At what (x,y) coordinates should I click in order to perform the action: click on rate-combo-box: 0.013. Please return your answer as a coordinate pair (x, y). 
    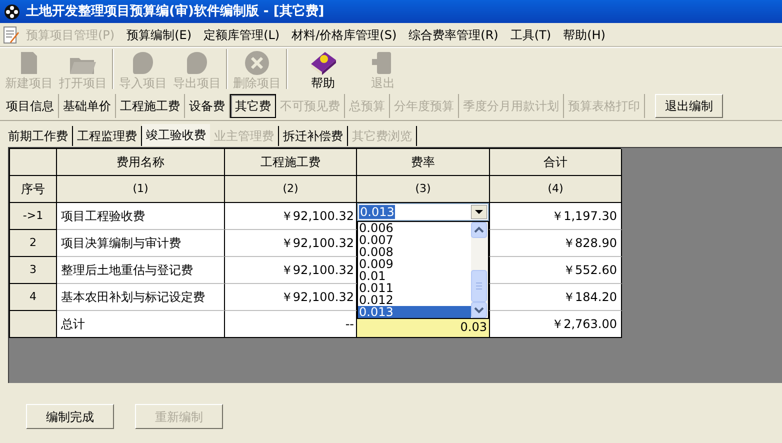
    Looking at the image, I should click on (423, 212).